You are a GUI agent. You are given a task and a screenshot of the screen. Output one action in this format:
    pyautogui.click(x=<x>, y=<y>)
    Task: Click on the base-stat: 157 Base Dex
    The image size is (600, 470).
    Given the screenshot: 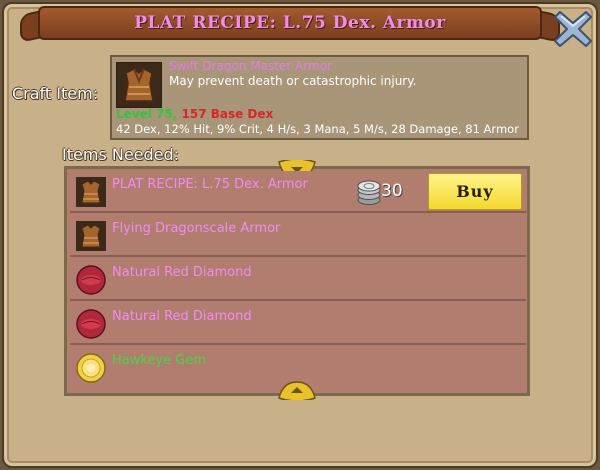 What is the action you would take?
    pyautogui.click(x=227, y=114)
    